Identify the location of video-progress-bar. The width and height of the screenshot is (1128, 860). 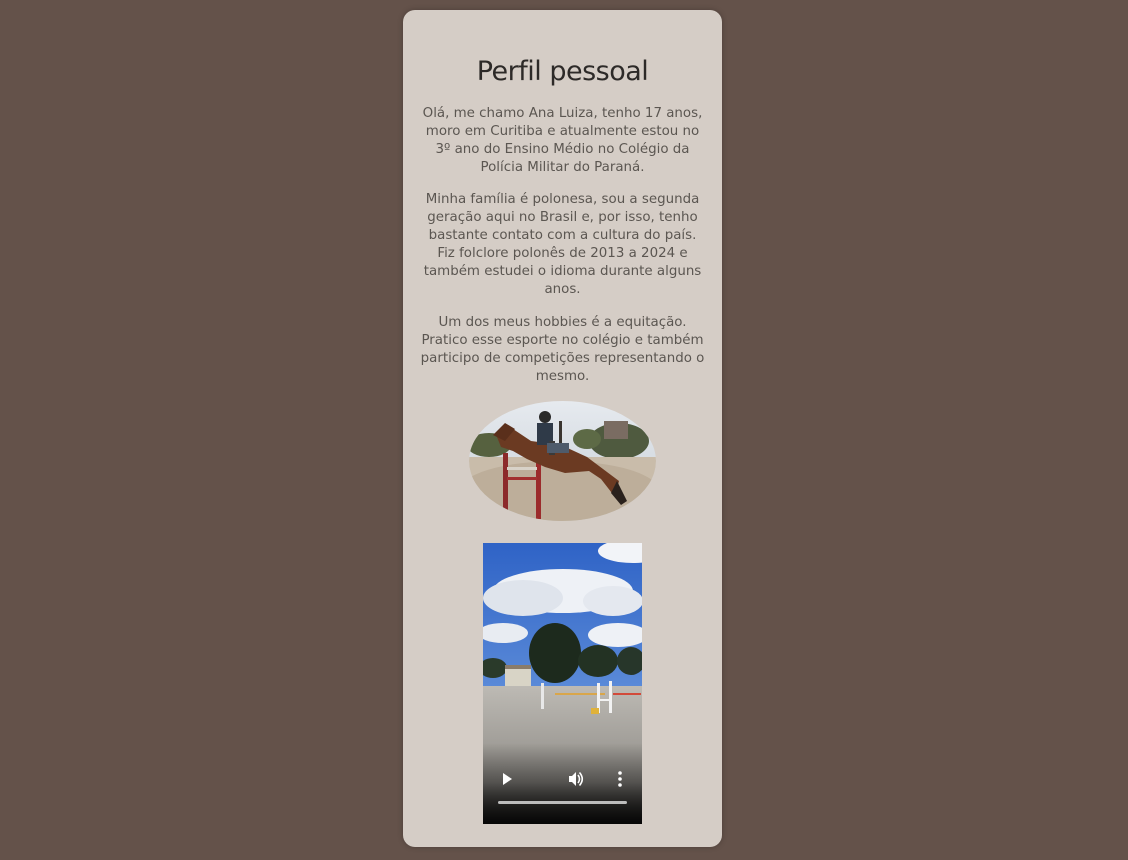
(562, 802).